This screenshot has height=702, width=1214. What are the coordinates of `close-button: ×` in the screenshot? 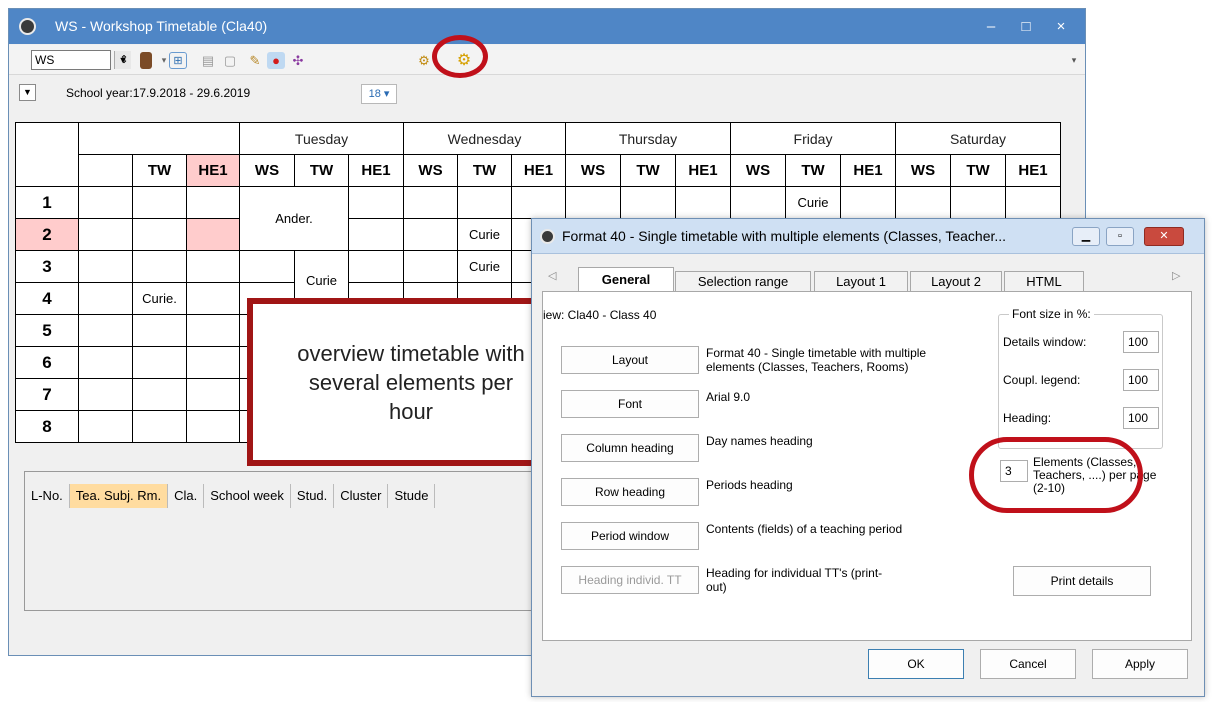 It's located at (1061, 26).